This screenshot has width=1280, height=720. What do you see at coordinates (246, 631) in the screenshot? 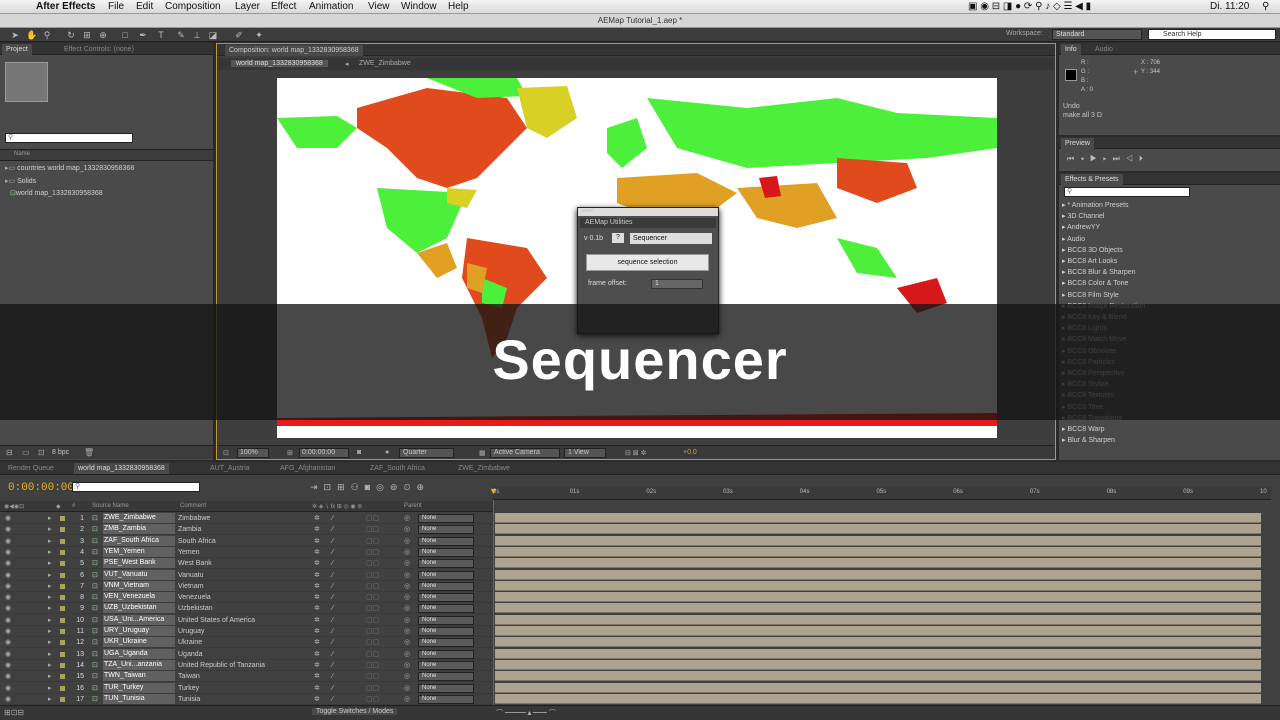
I see `layer-row: ◉ ▸ 11 ⊡ URY_Uruguay Uruguay ✲ ∕ ▢▢ ◎ None` at bounding box center [246, 631].